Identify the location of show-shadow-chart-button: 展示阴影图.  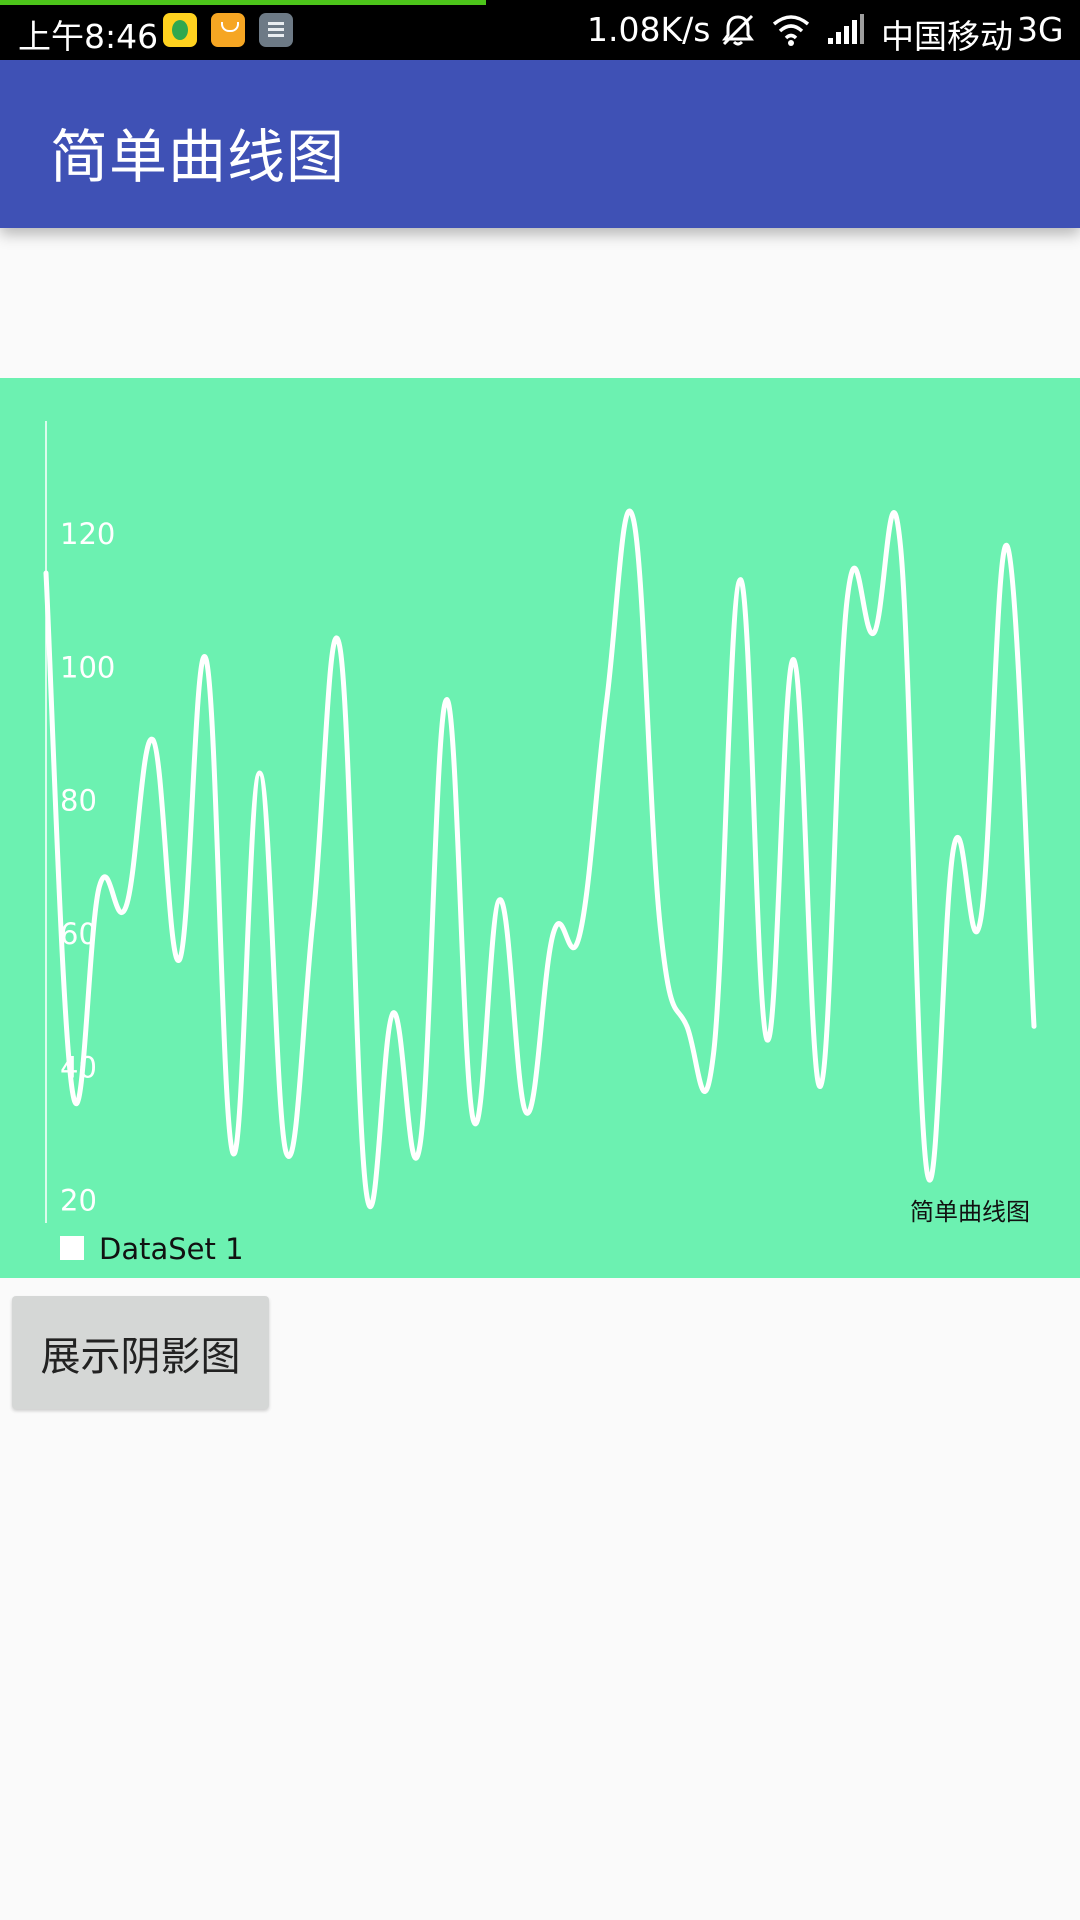
(140, 1352).